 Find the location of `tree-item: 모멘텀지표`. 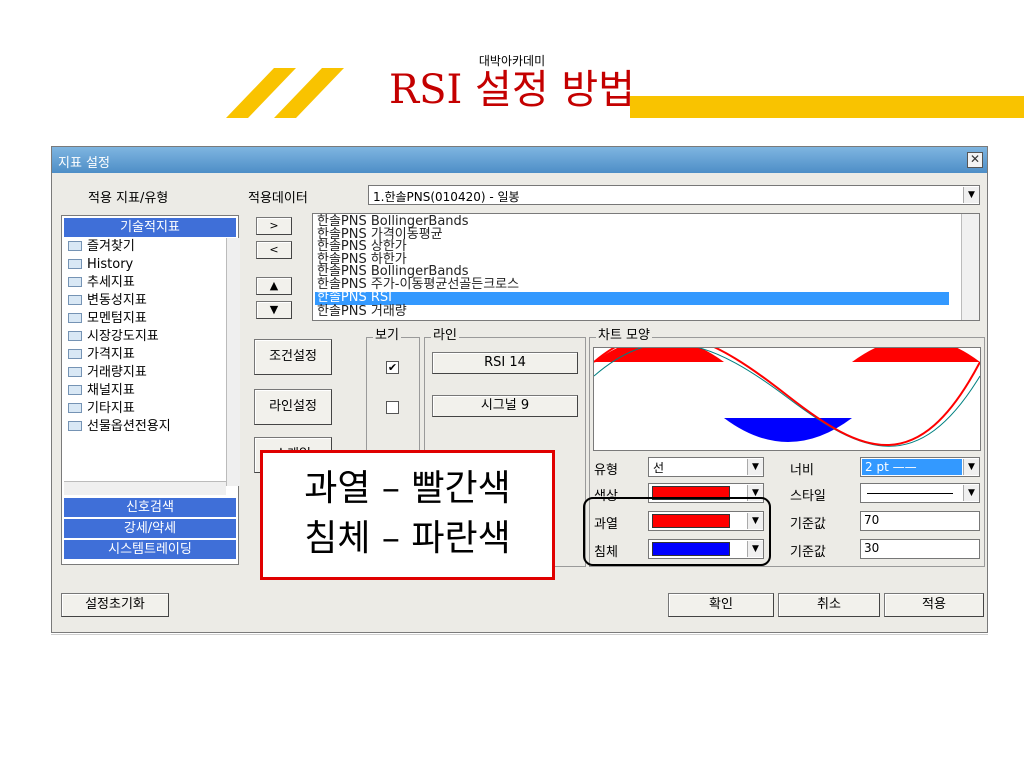

tree-item: 모멘텀지표 is located at coordinates (107, 319).